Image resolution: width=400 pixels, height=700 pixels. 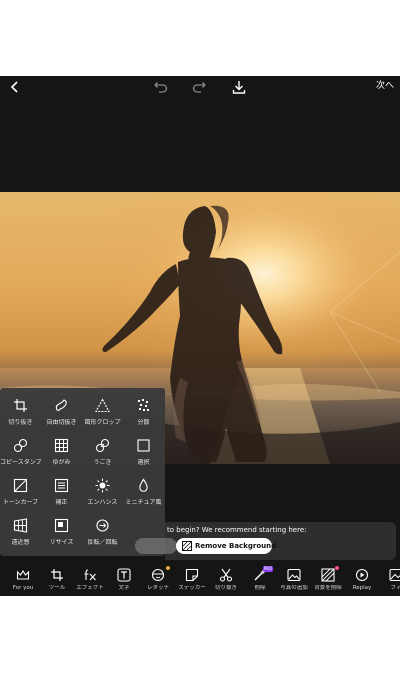 What do you see at coordinates (20, 405) in the screenshot?
I see `crop-icon` at bounding box center [20, 405].